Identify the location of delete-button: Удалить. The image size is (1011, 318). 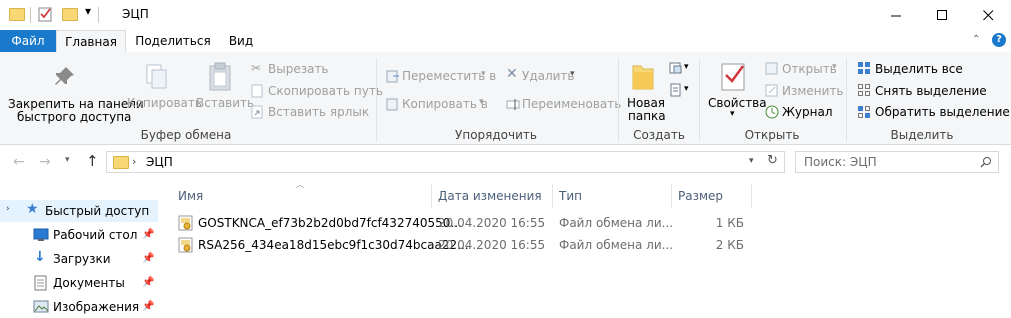
(548, 76).